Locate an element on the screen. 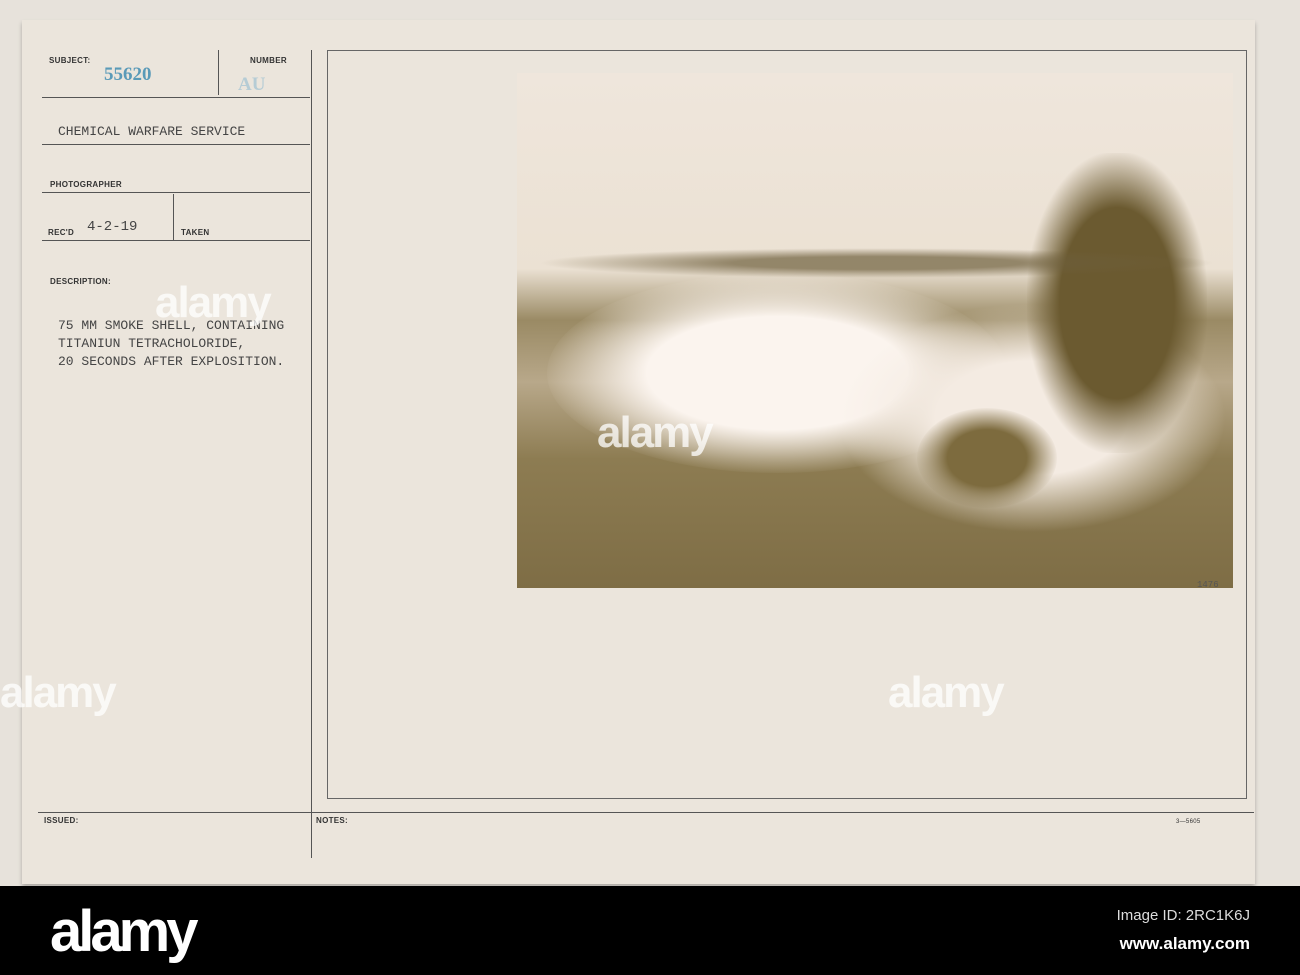 The image size is (1300, 975). received-date: 4-2-19 is located at coordinates (112, 227).